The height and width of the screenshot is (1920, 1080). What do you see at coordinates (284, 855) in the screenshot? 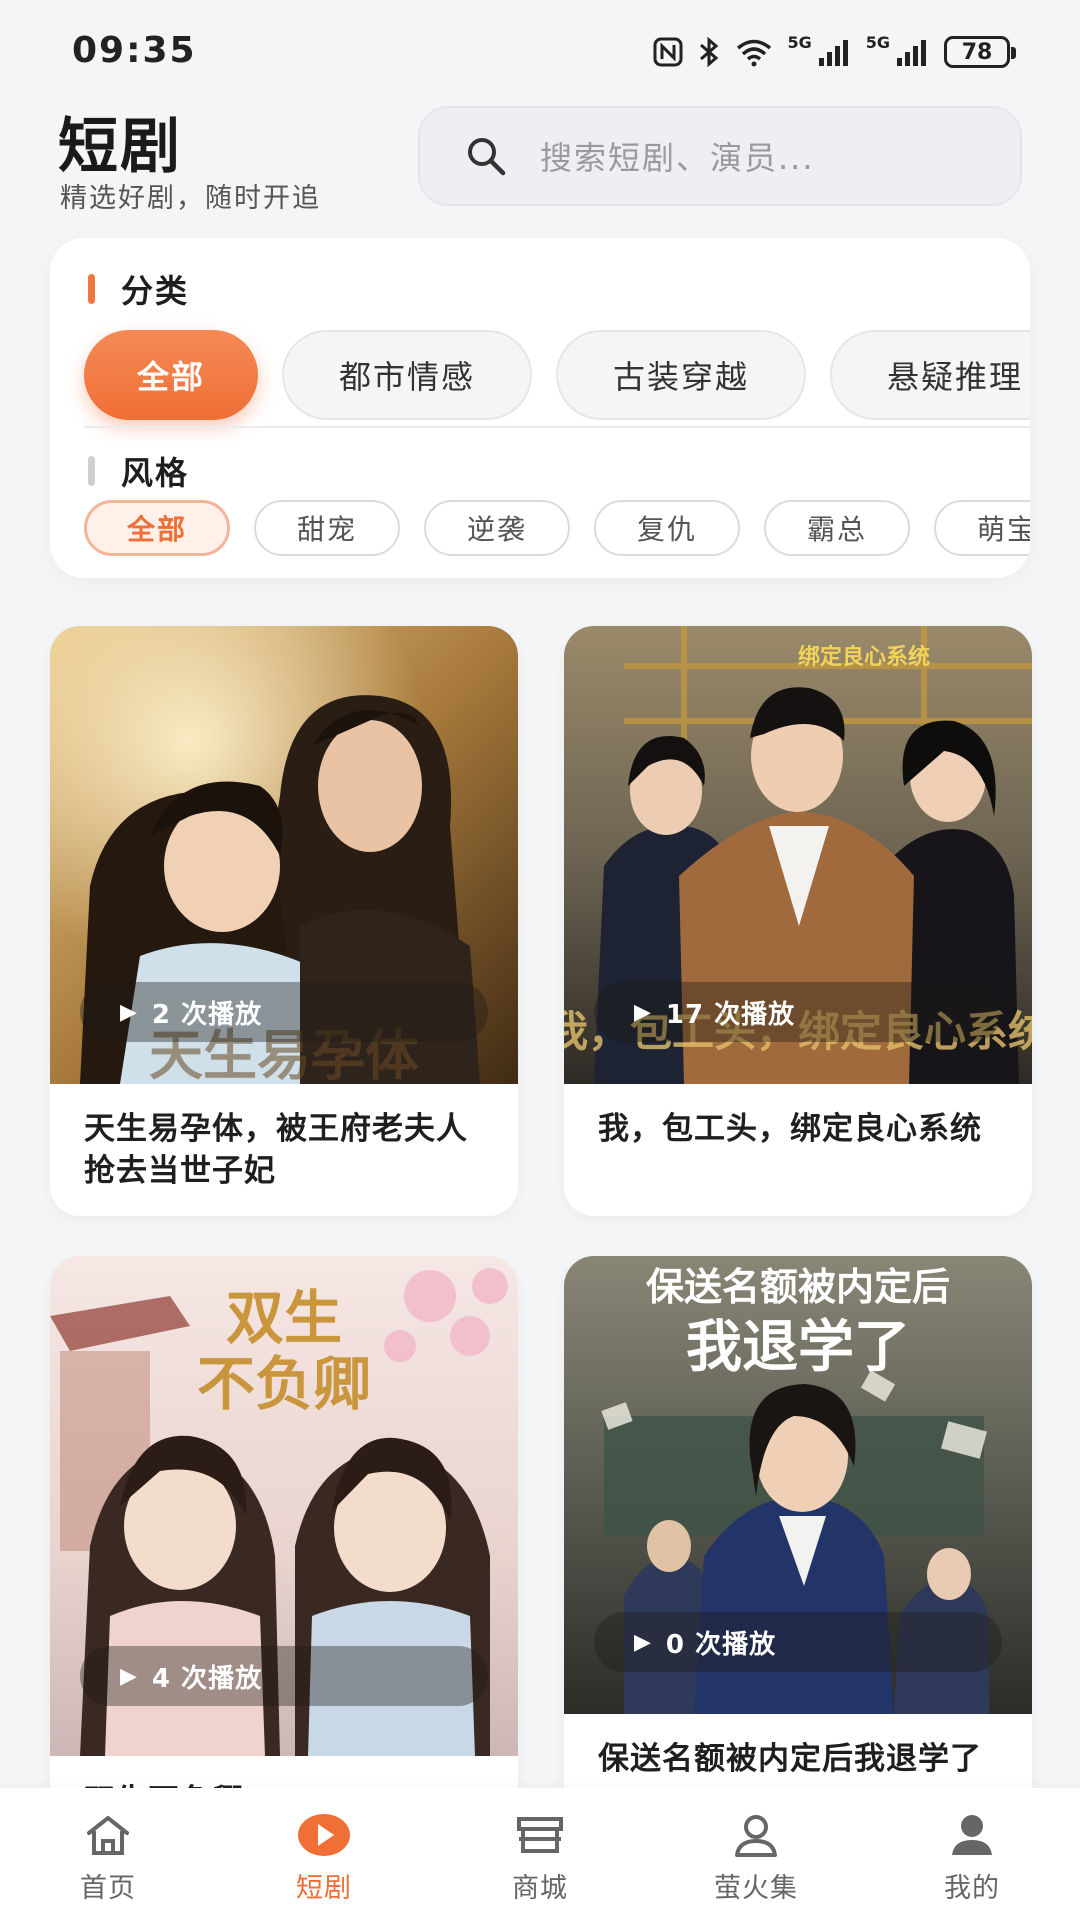
I see `drama-poster: 天生易孕体 ▶ 2 次播放` at bounding box center [284, 855].